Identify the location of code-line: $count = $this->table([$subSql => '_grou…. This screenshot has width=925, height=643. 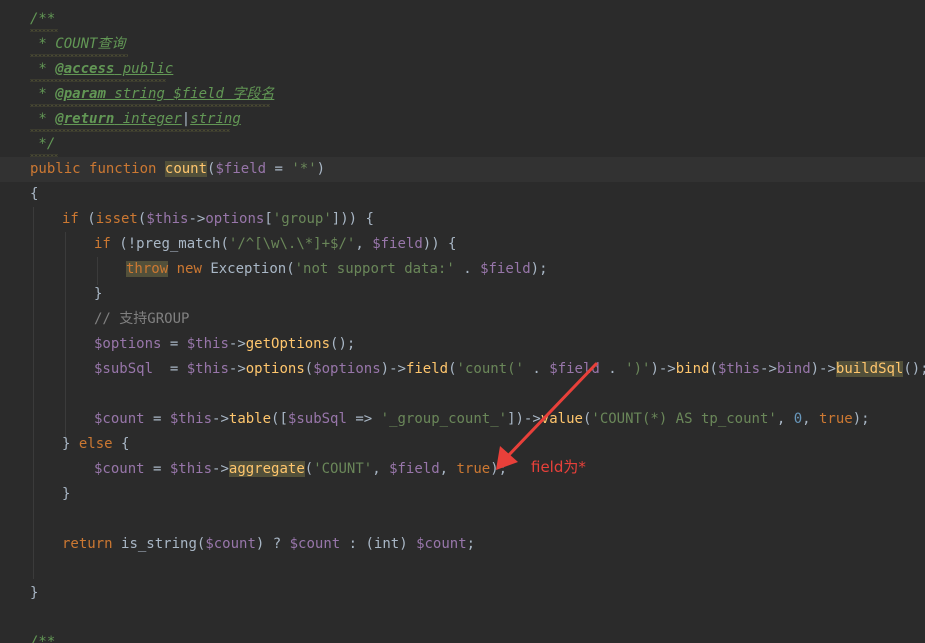
(482, 419).